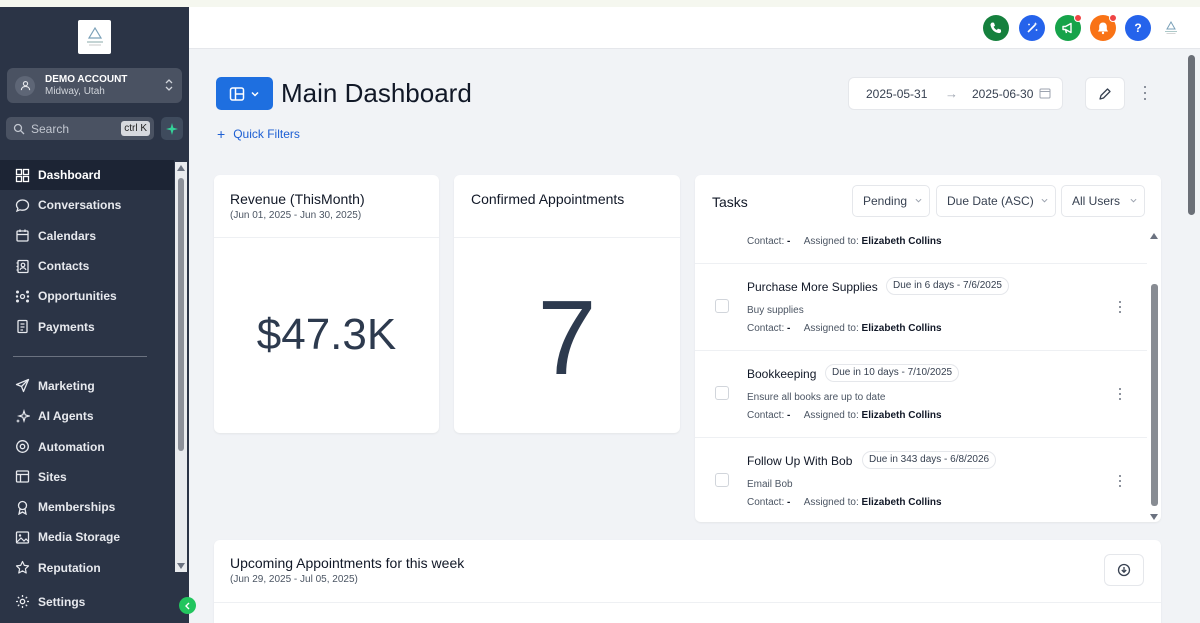 The height and width of the screenshot is (623, 1200). What do you see at coordinates (1003, 94) in the screenshot?
I see `end-date: 2025-06-30` at bounding box center [1003, 94].